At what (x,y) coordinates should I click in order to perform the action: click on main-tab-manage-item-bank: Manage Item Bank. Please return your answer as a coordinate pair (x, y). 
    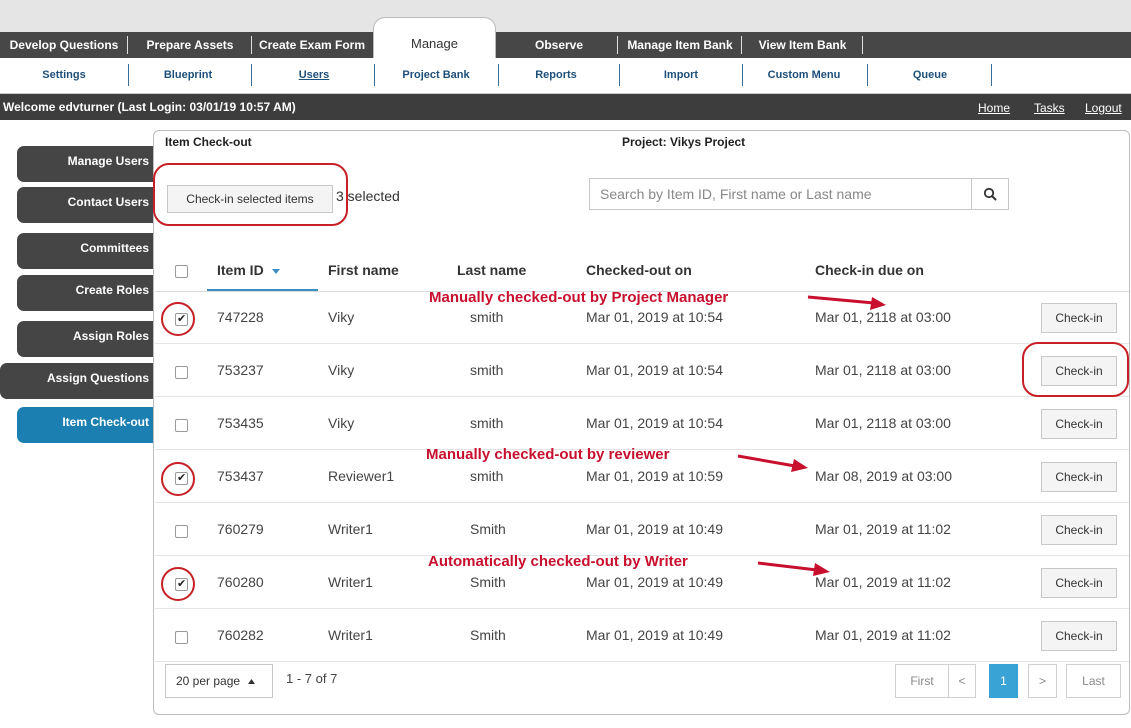
    Looking at the image, I should click on (680, 45).